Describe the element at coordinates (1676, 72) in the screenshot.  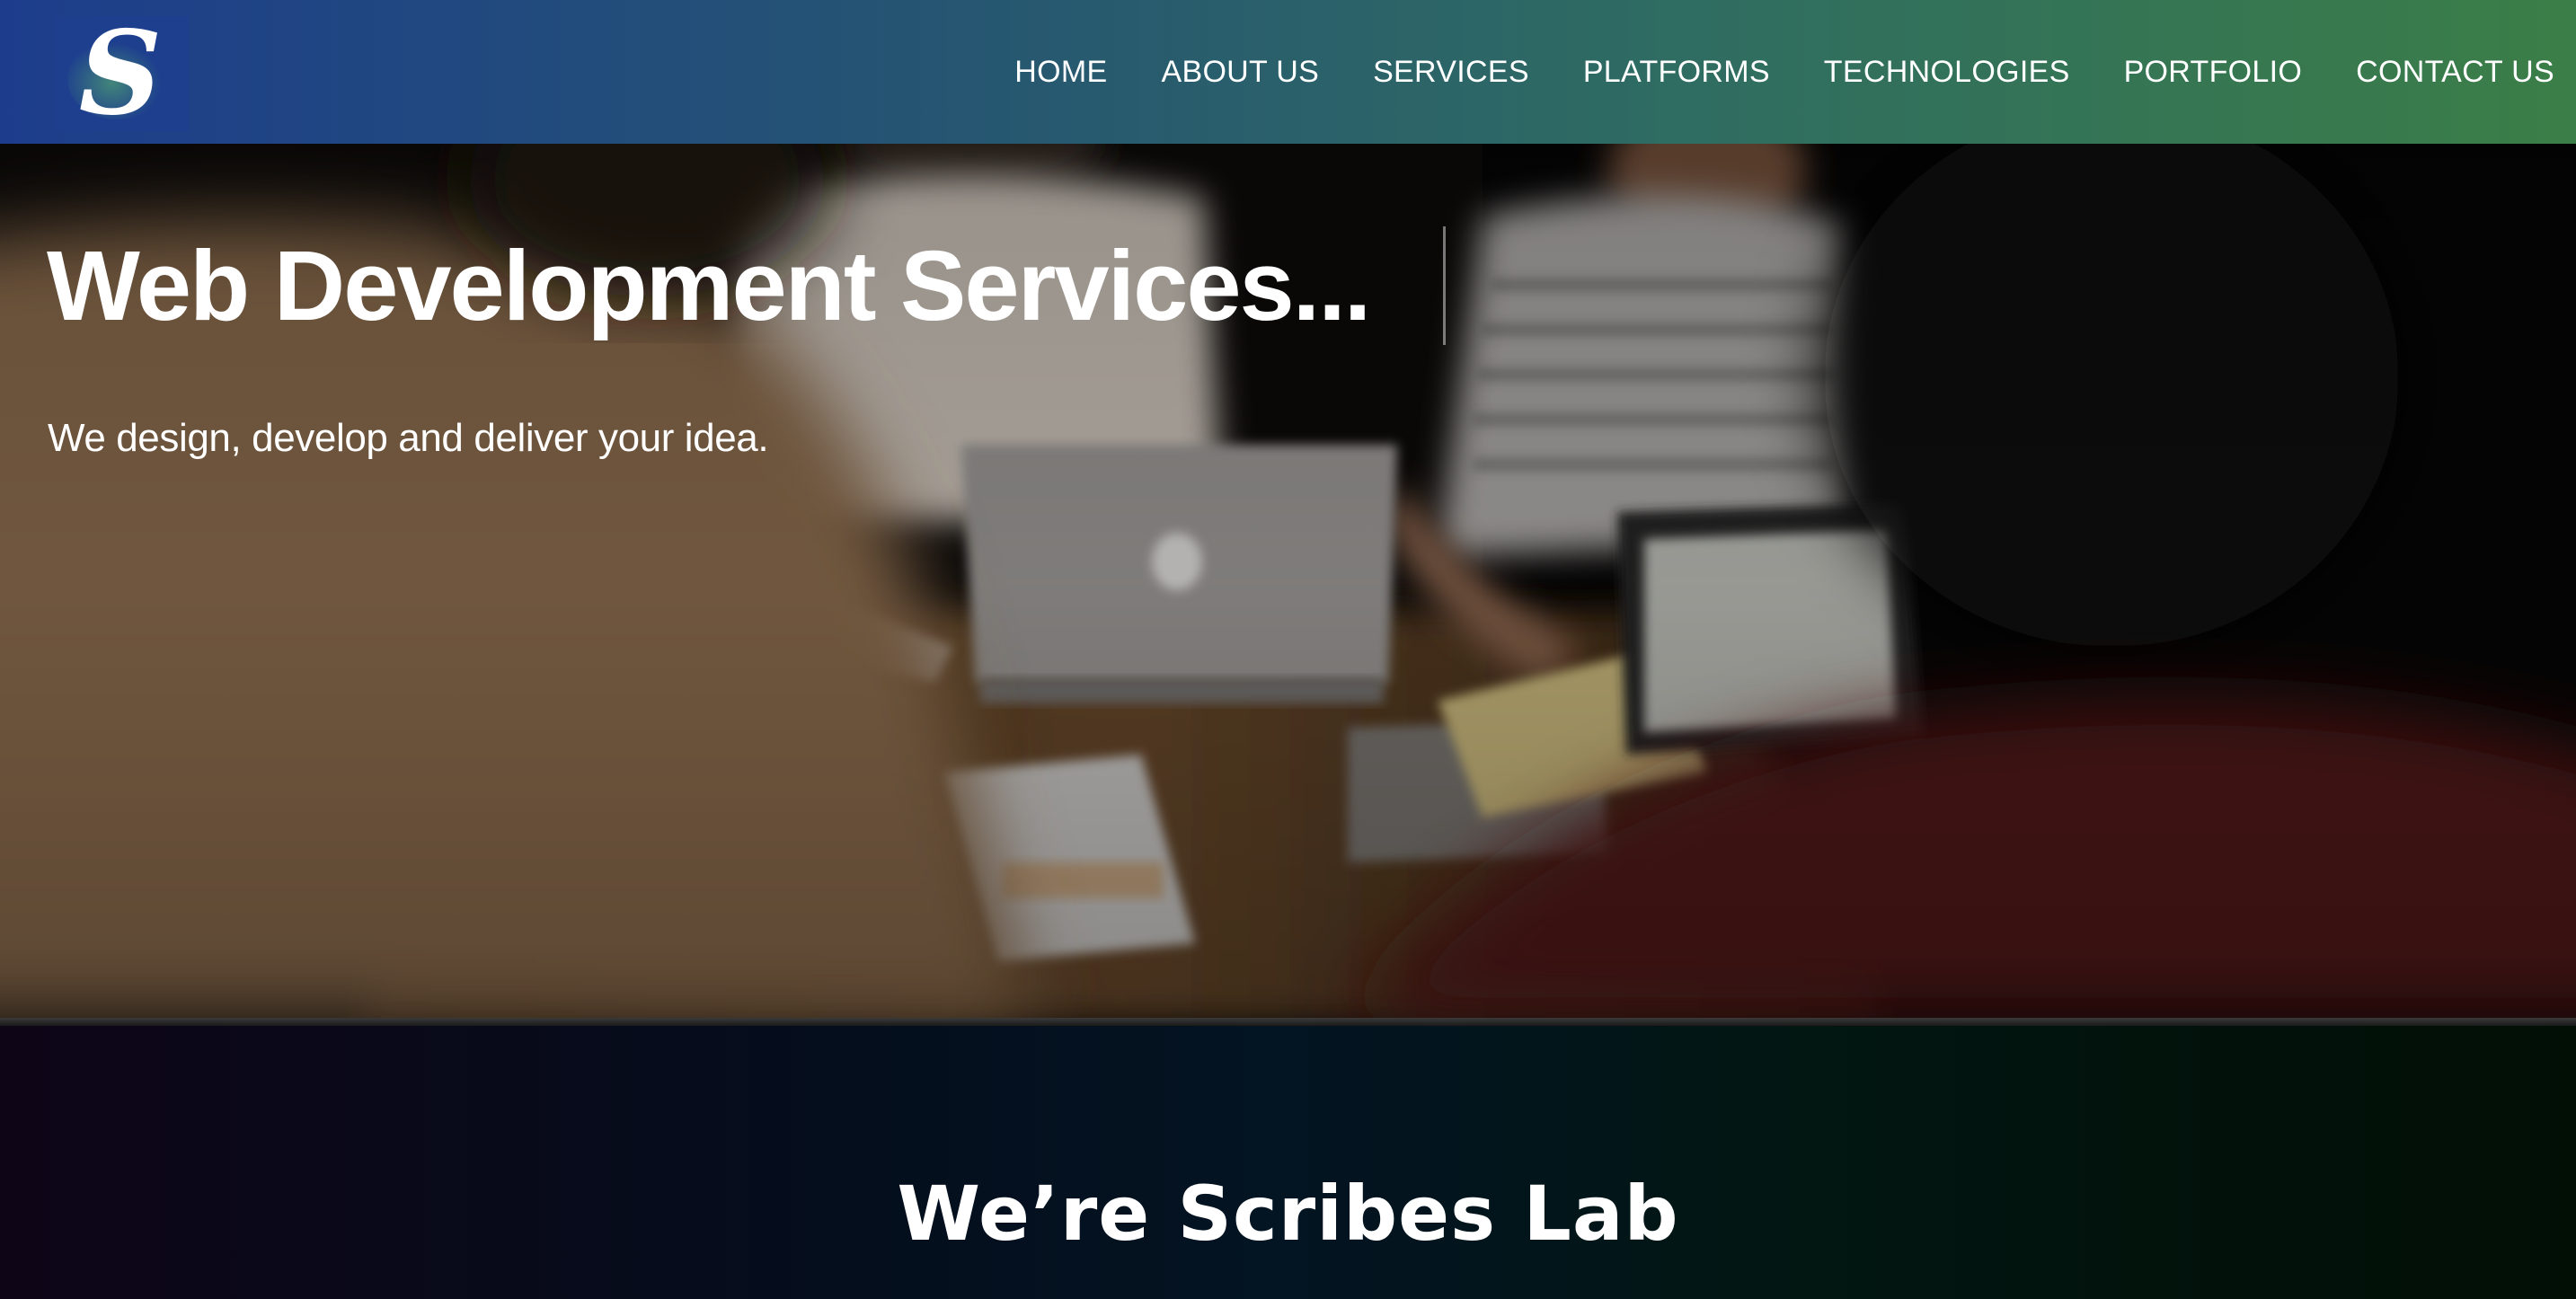
I see `nav-platforms: PLATFORMS` at that location.